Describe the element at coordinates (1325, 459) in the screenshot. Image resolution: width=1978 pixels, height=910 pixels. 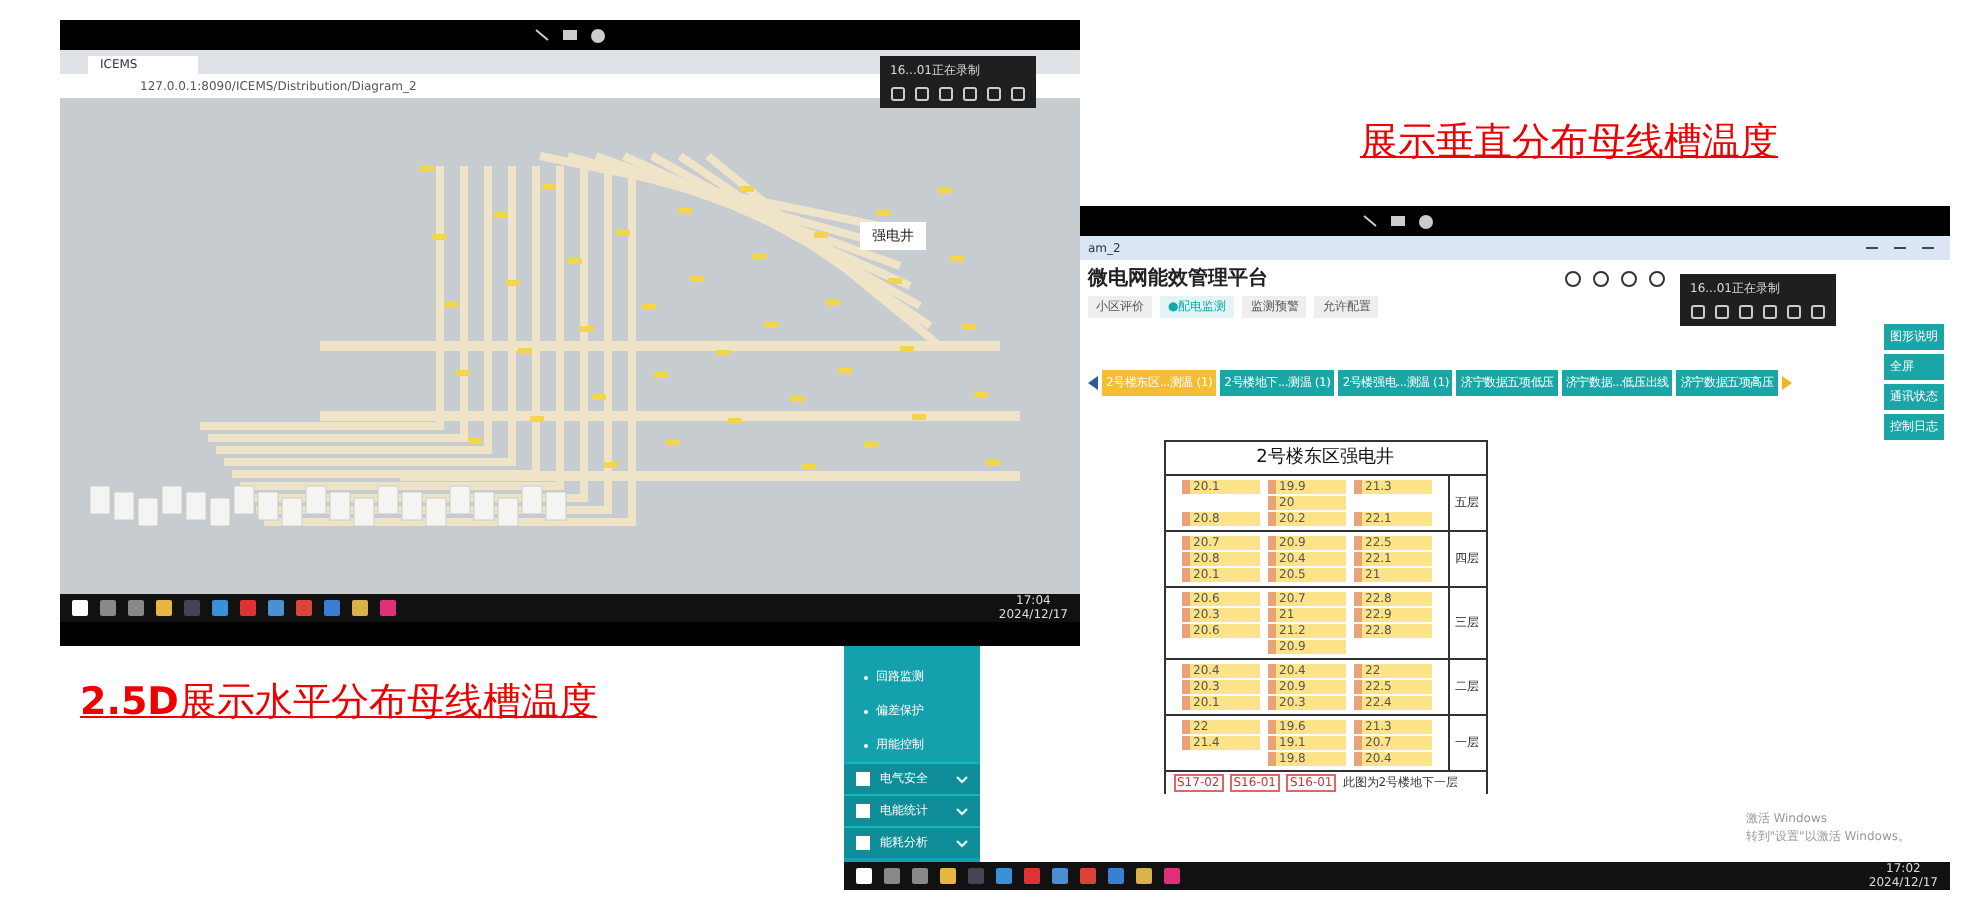
I see `shaft-title: 2号楼东区强电井` at that location.